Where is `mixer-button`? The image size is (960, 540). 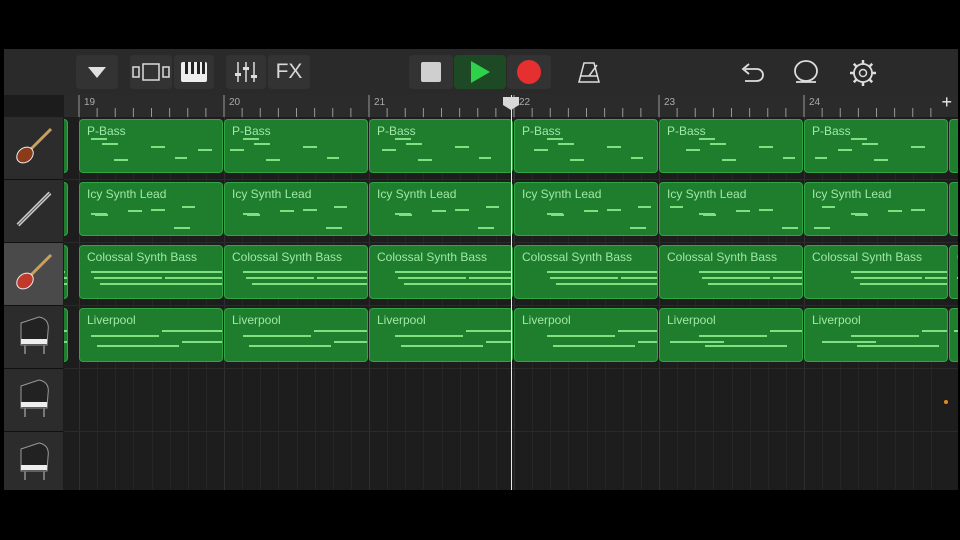 mixer-button is located at coordinates (246, 72).